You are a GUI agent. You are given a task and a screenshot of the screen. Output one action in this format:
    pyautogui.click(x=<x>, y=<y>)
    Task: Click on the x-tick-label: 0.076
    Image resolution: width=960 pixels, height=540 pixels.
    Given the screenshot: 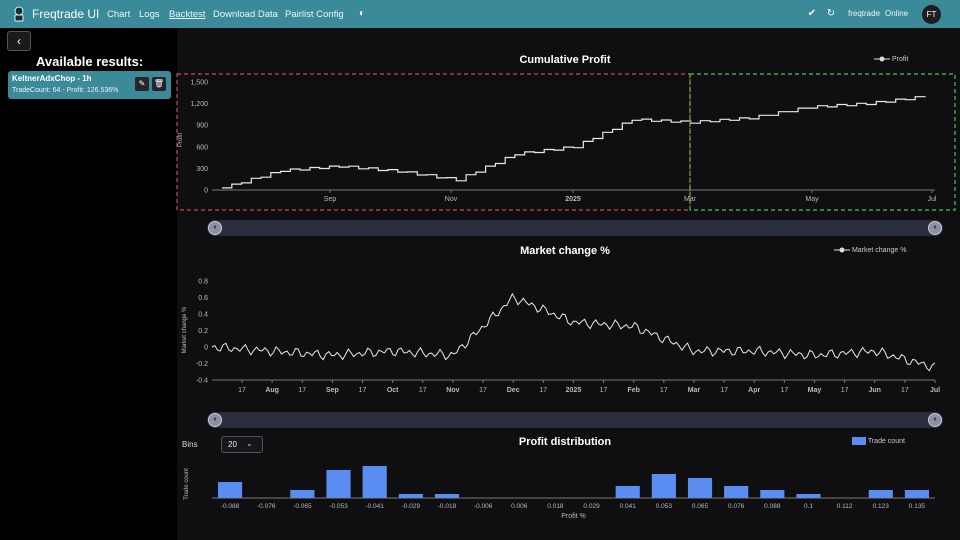 What is the action you would take?
    pyautogui.click(x=736, y=506)
    